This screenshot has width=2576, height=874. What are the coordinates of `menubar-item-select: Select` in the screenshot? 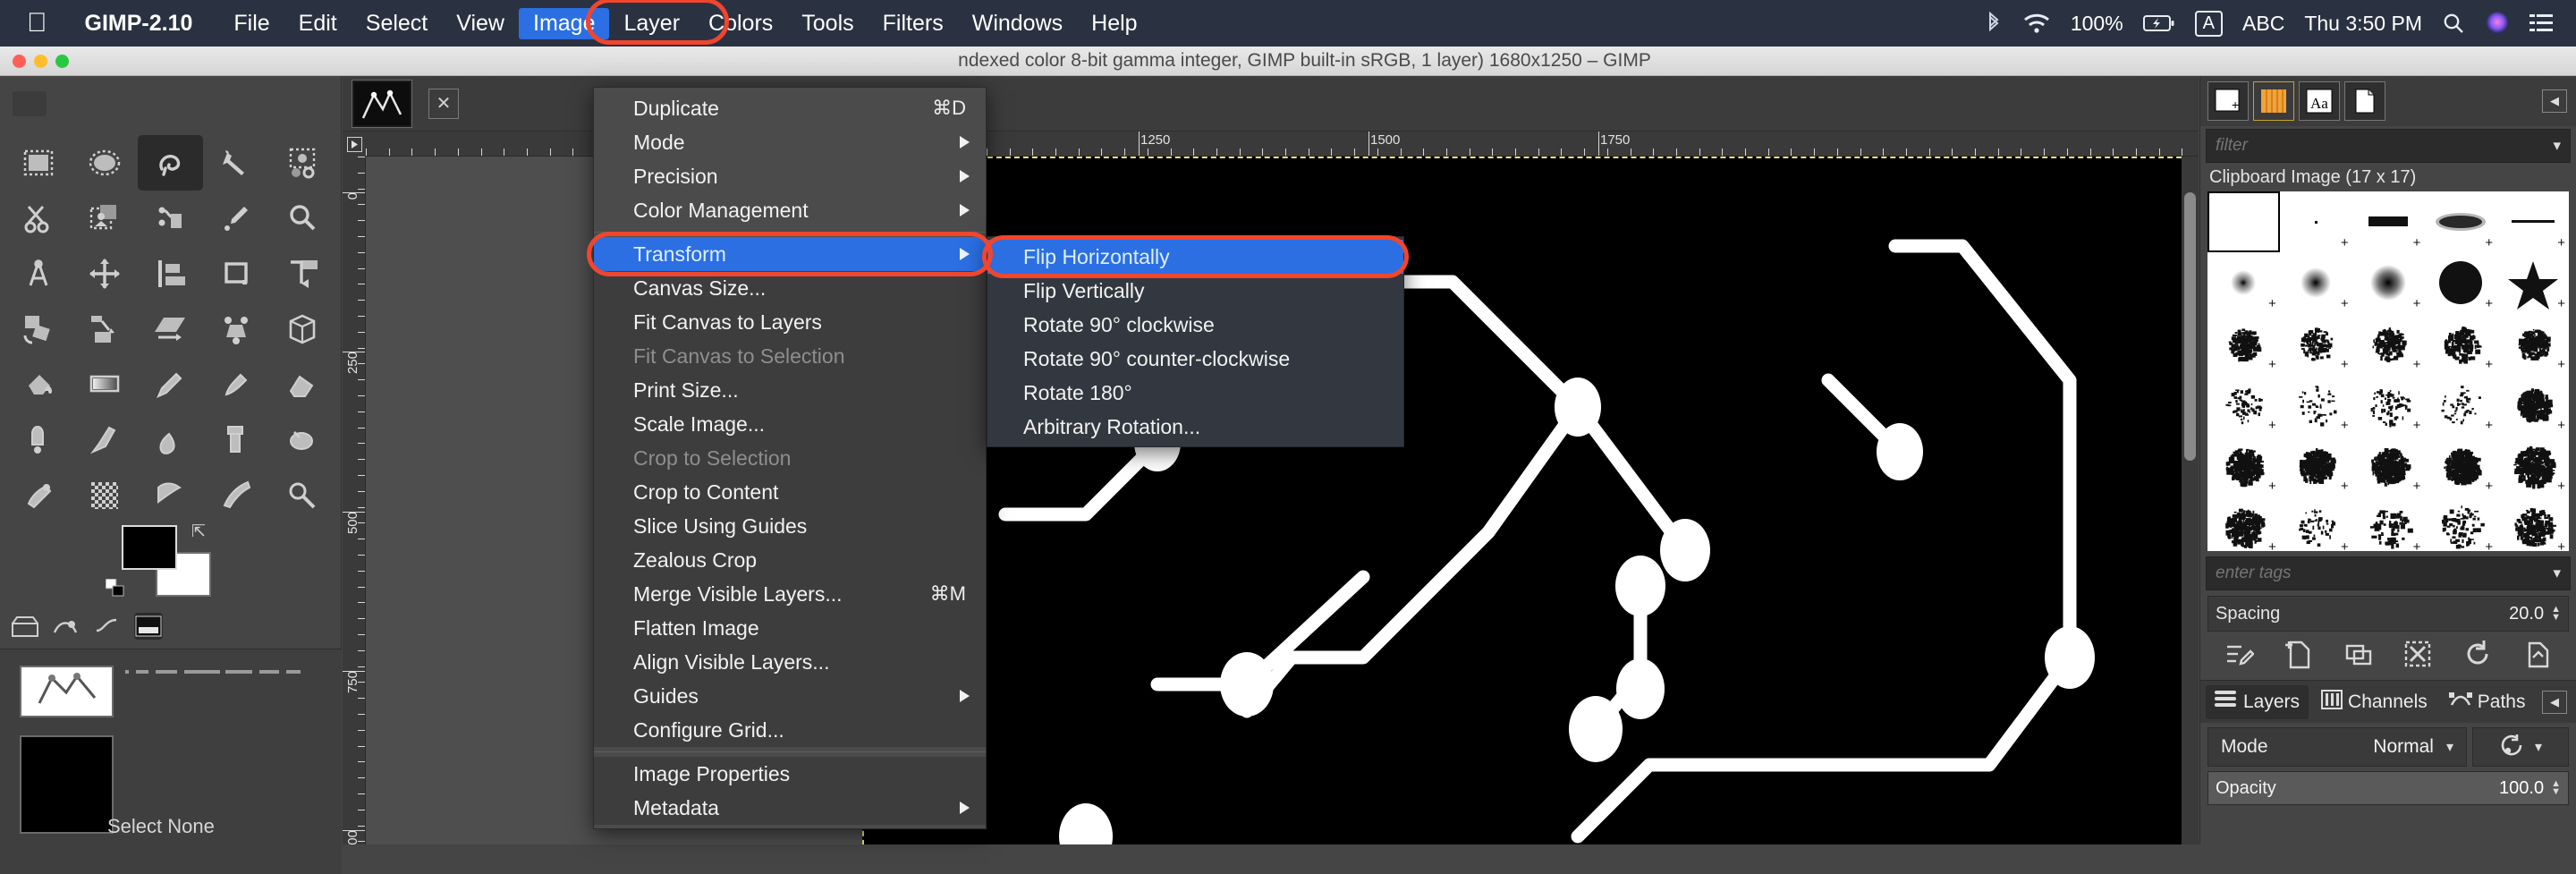 It's located at (397, 24).